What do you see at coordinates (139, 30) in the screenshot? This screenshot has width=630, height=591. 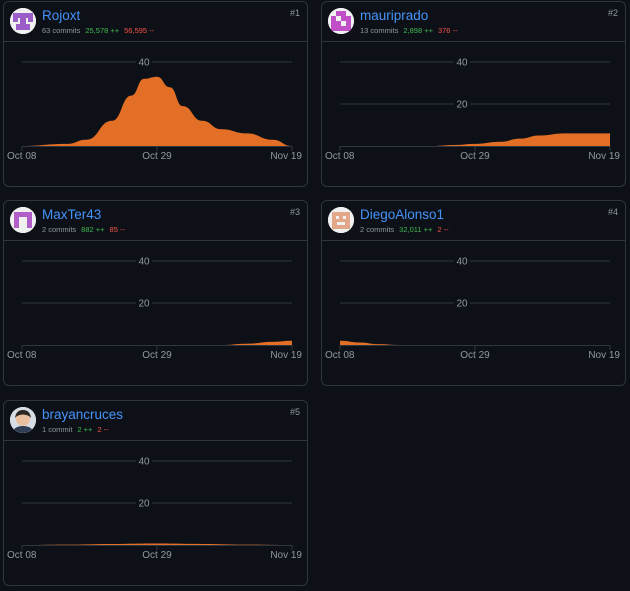 I see `deletions-count: 56,595 --` at bounding box center [139, 30].